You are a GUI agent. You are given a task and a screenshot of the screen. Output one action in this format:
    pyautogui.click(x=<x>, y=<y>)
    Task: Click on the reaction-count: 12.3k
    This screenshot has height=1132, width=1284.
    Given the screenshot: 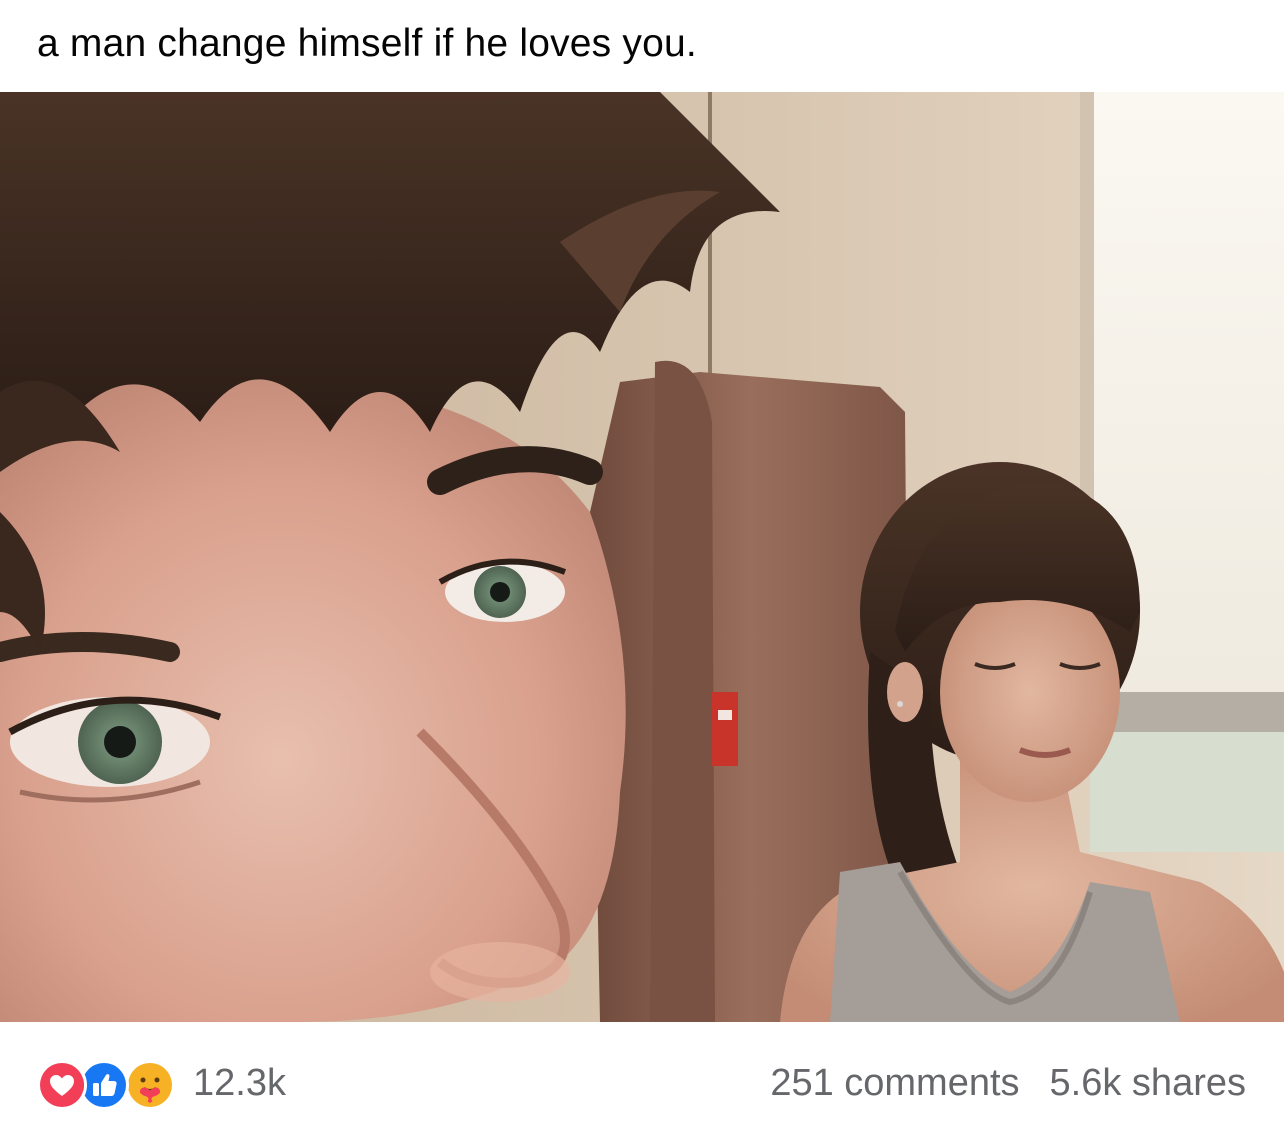 What is the action you would take?
    pyautogui.click(x=239, y=1083)
    